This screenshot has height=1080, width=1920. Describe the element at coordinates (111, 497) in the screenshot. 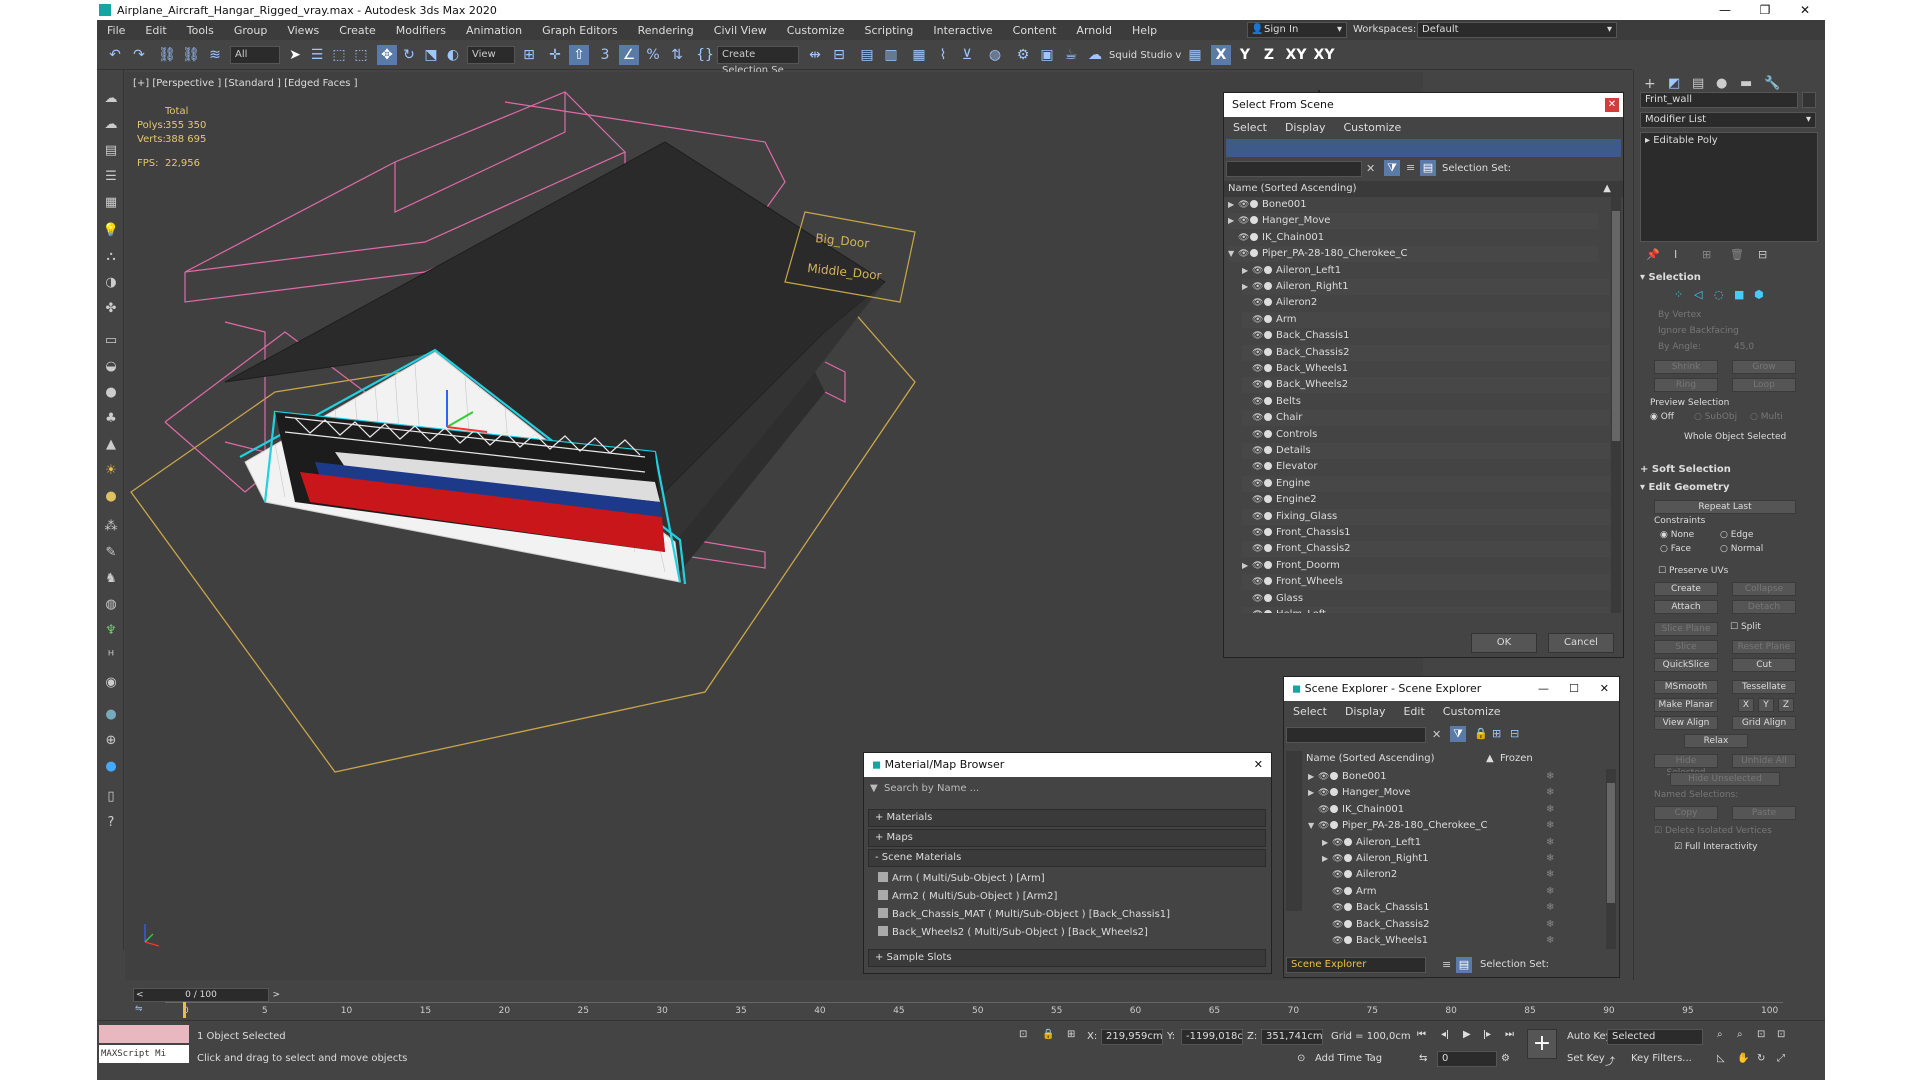

I see `disc-icon: ●` at that location.